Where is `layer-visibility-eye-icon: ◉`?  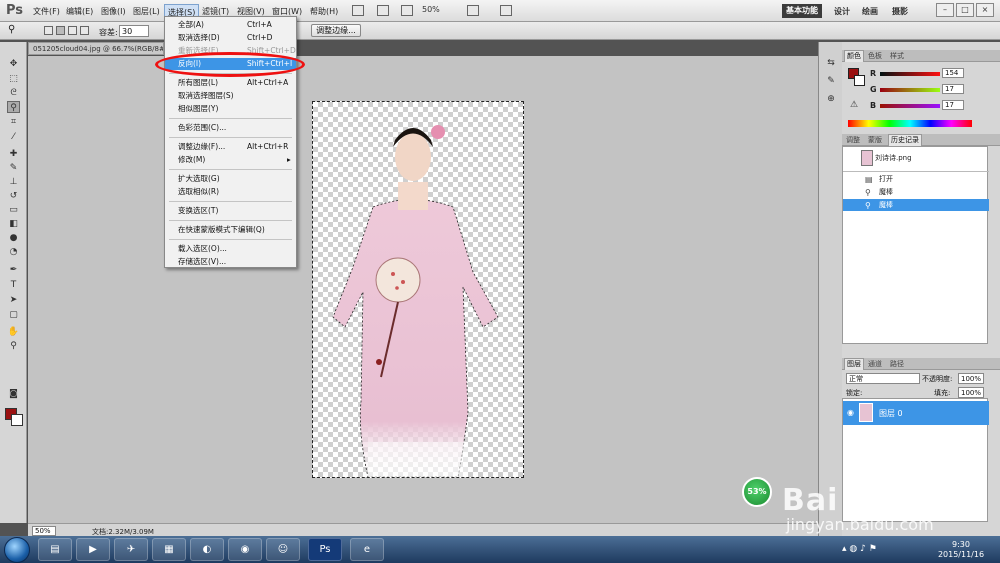 layer-visibility-eye-icon: ◉ is located at coordinates (850, 412).